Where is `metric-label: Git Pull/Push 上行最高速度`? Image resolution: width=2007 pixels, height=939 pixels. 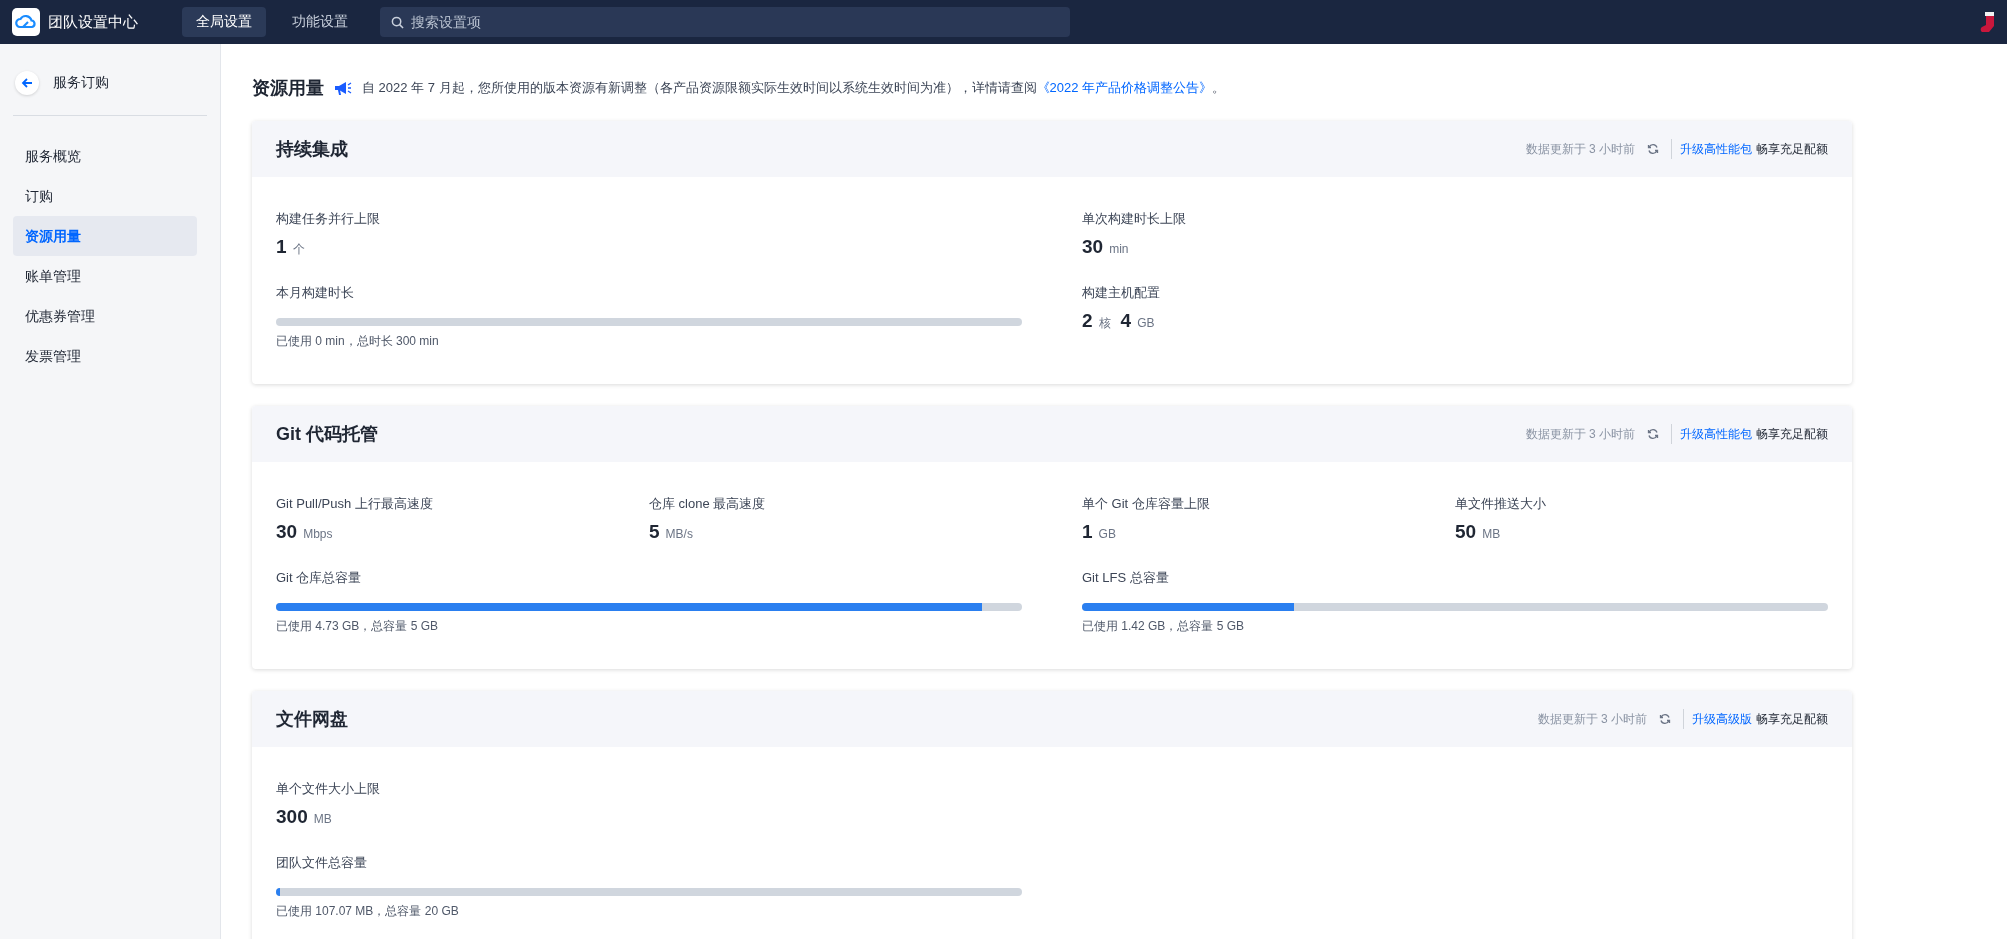
metric-label: Git Pull/Push 上行最高速度 is located at coordinates (355, 504).